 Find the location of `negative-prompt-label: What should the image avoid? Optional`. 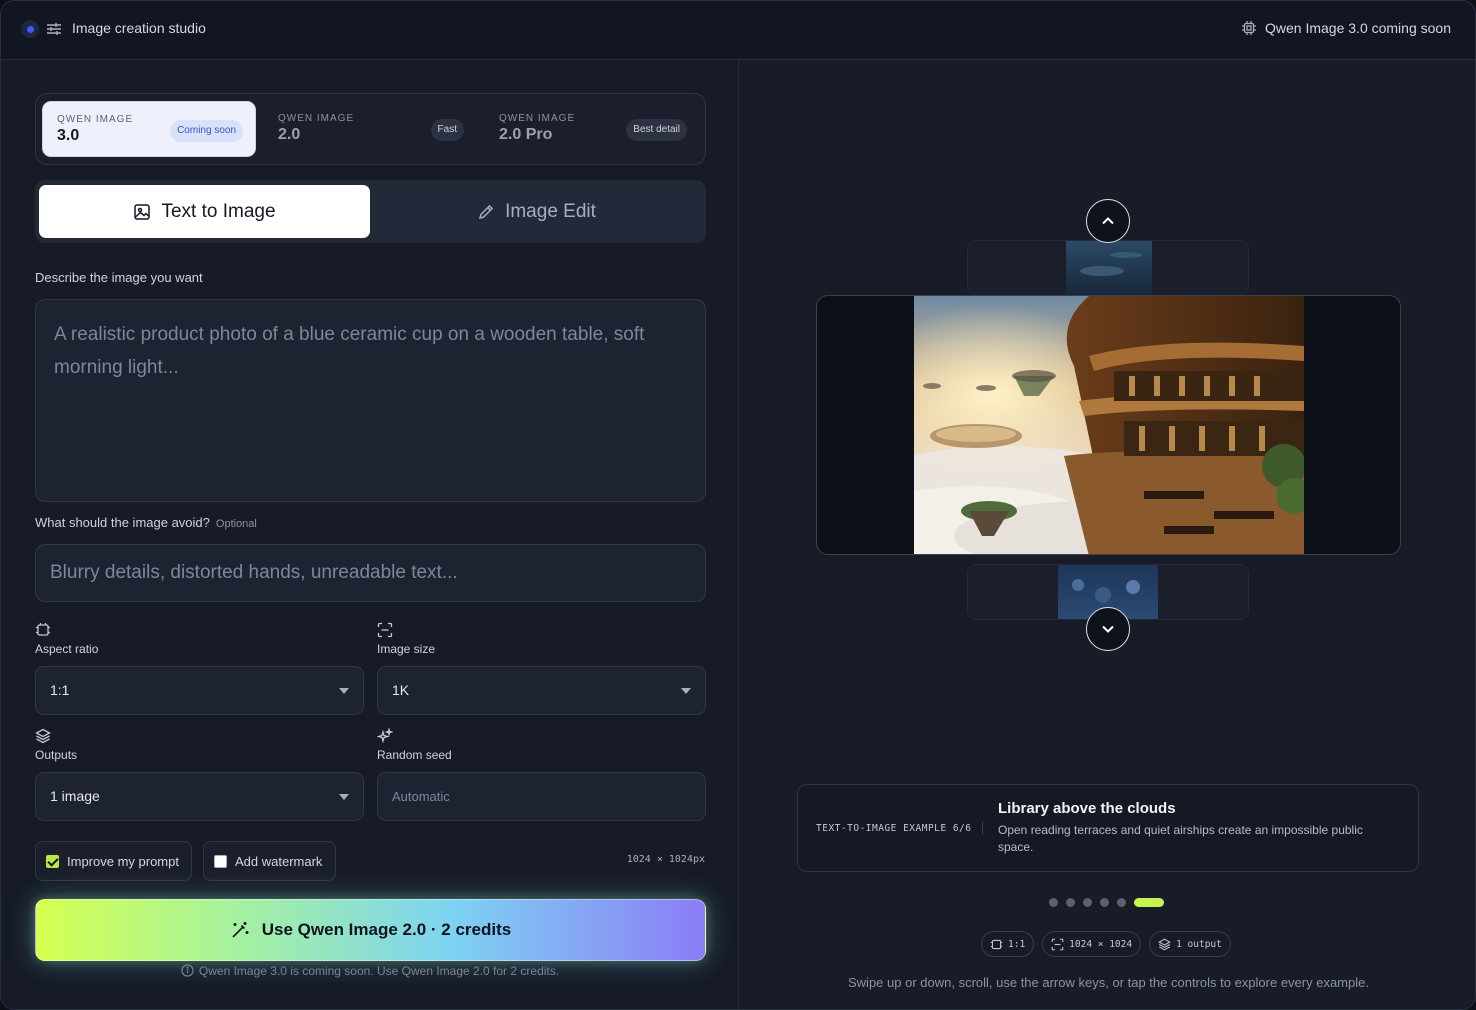

negative-prompt-label: What should the image avoid? Optional is located at coordinates (146, 522).